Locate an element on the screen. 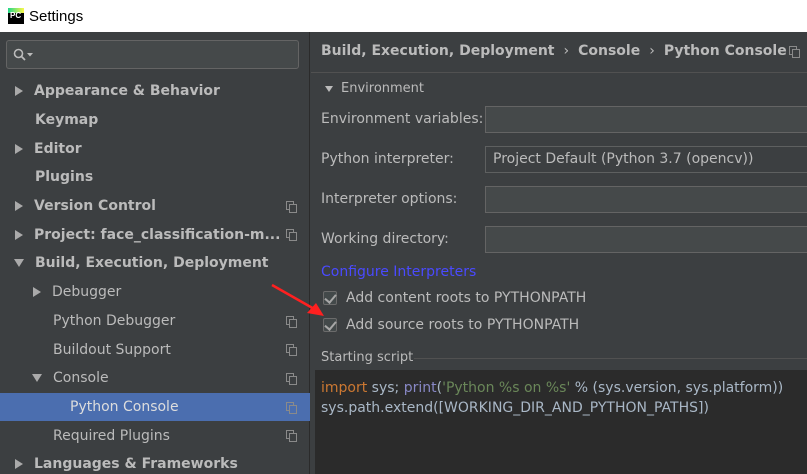 This screenshot has height=474, width=807. source-roots-label: Add source roots to PYTHONPATH is located at coordinates (463, 325).